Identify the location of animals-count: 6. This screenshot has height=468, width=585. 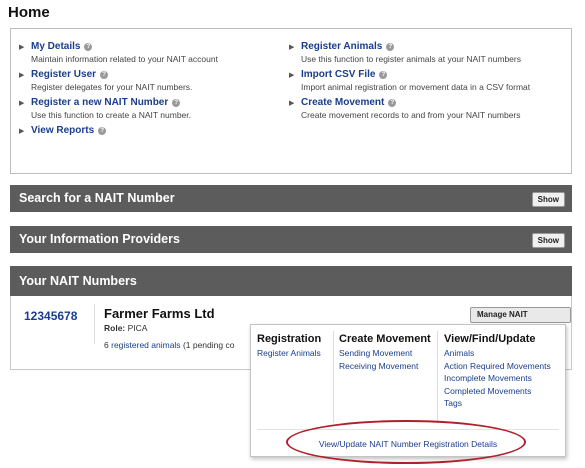
(106, 345).